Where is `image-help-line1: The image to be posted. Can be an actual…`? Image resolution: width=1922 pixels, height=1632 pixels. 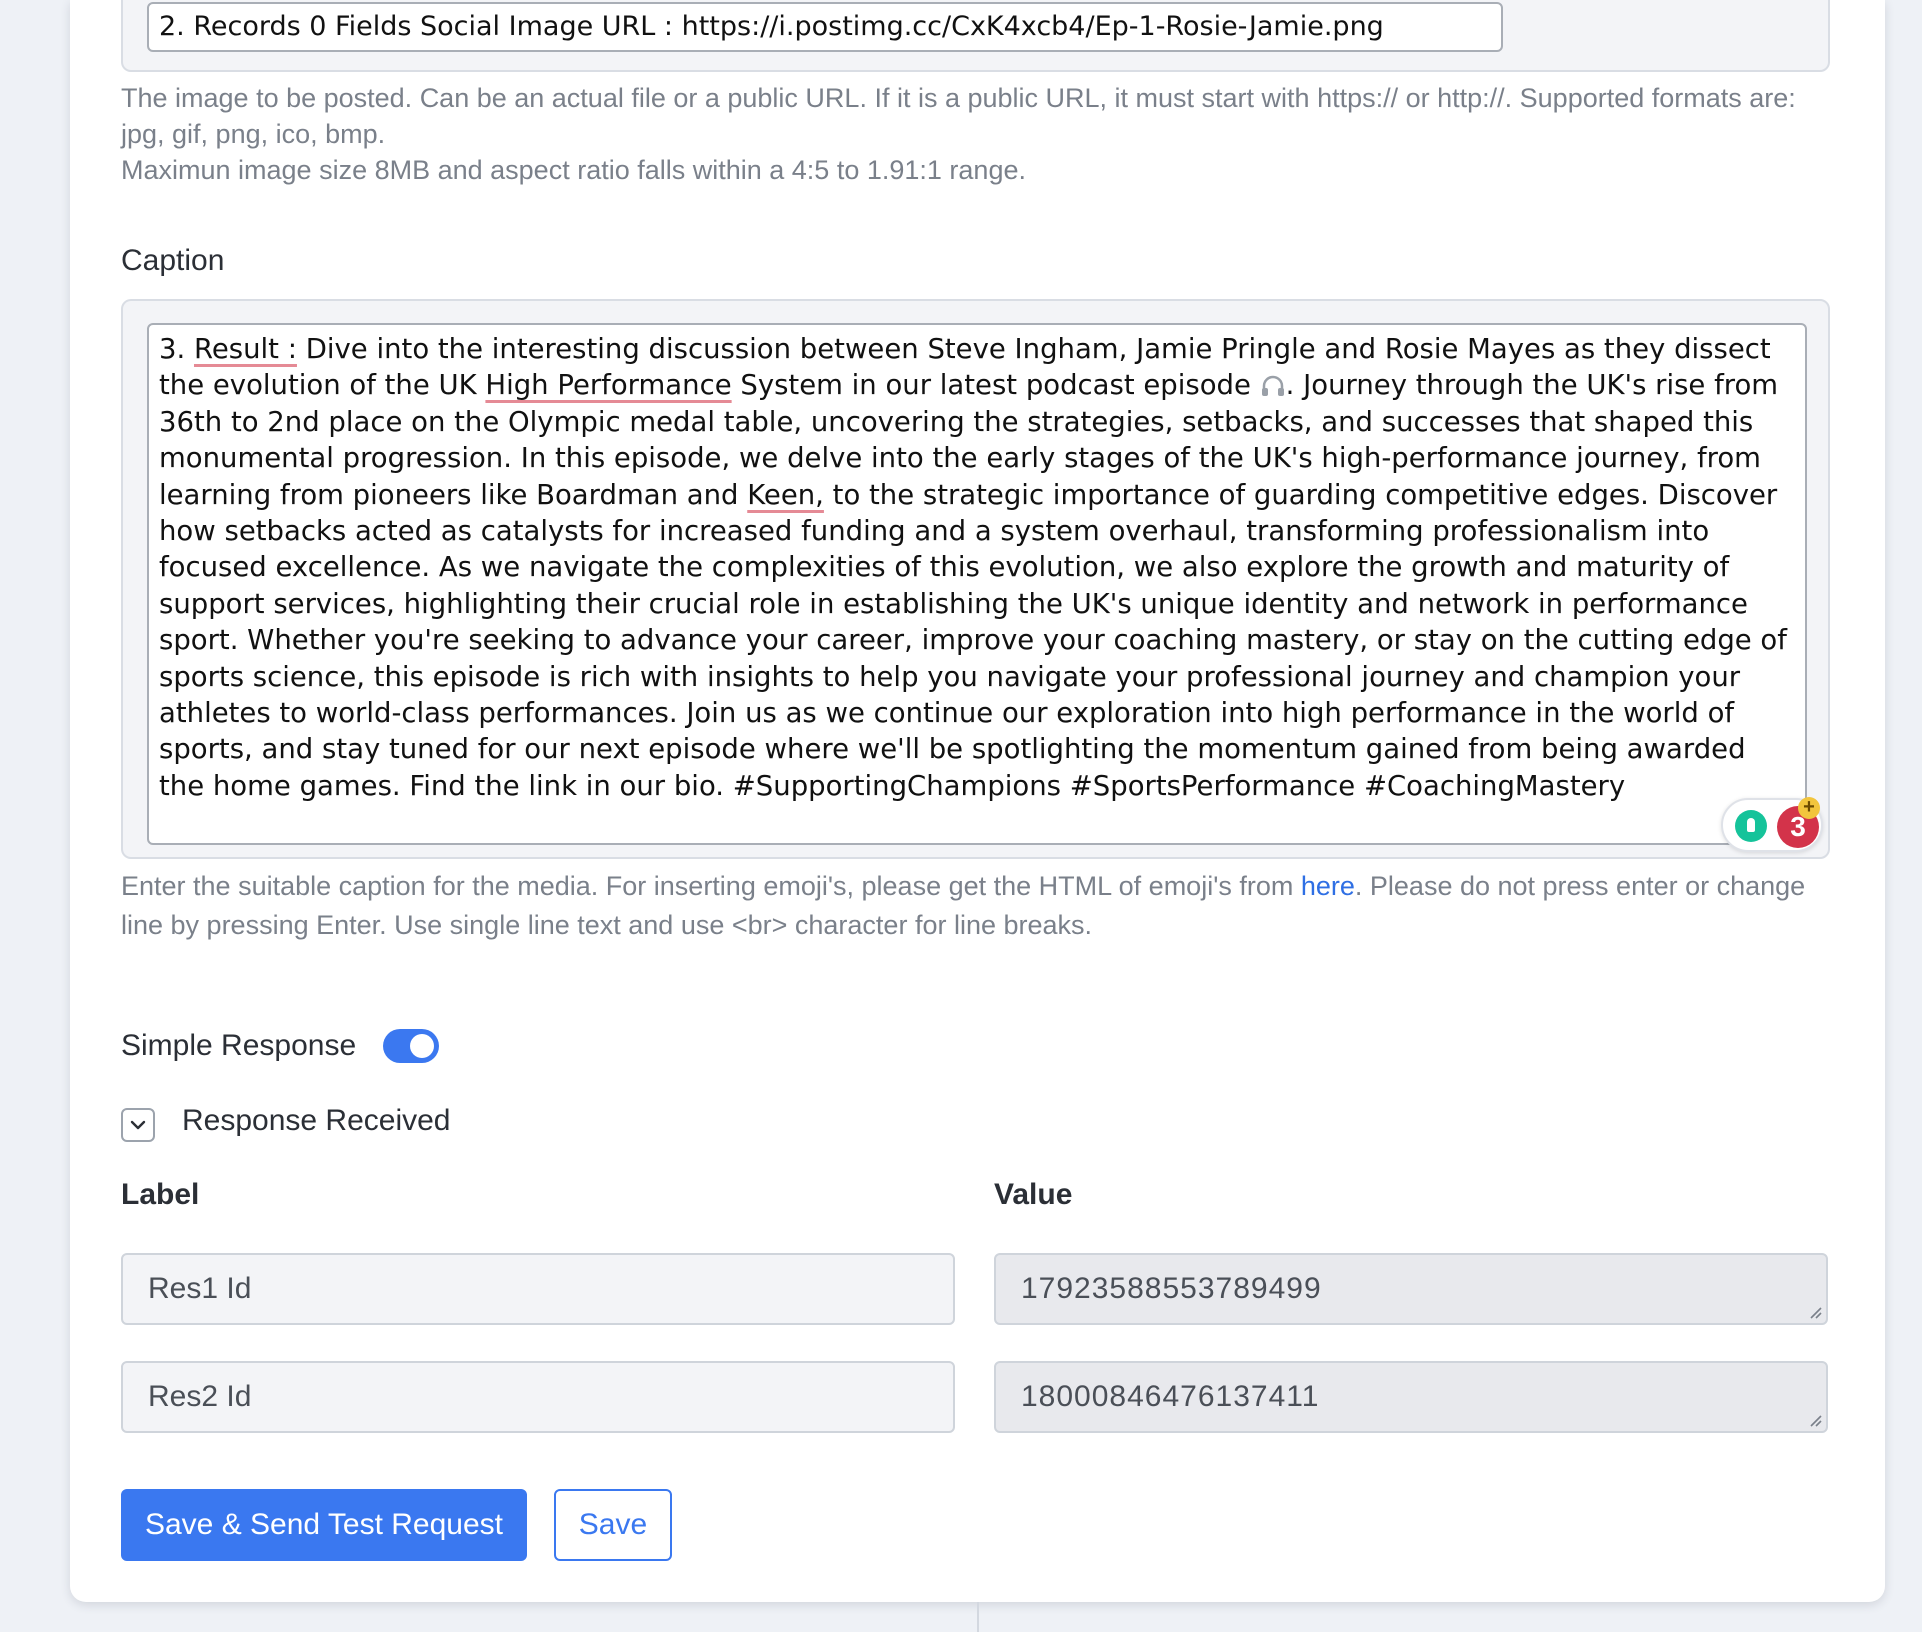 image-help-line1: The image to be posted. Can be an actual… is located at coordinates (958, 116).